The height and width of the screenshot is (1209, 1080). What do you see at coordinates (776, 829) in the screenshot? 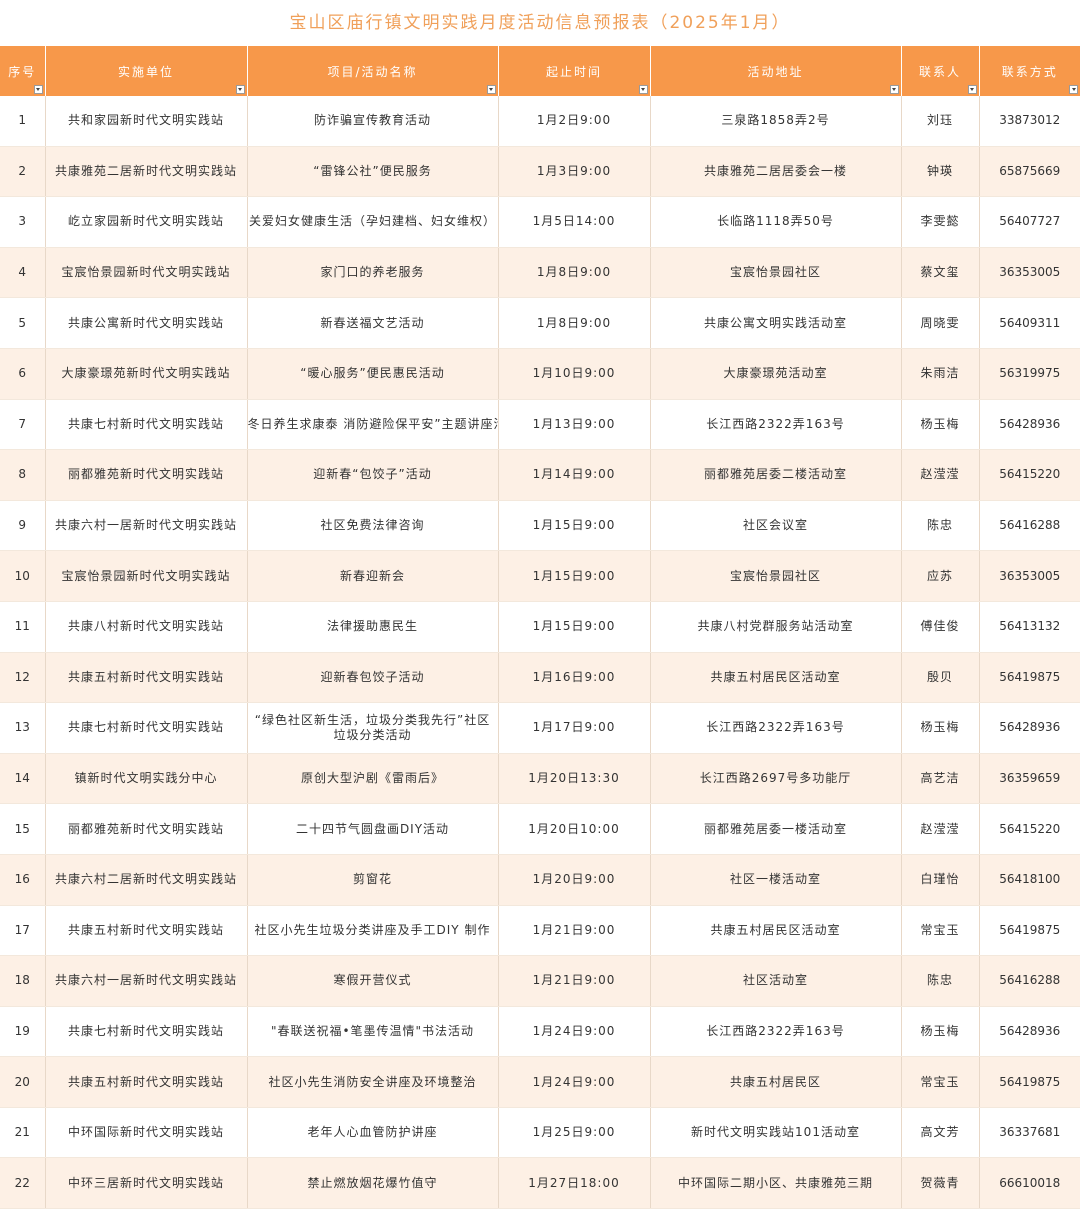
I see `cell-address: 丽都雅苑居委一楼活动室` at bounding box center [776, 829].